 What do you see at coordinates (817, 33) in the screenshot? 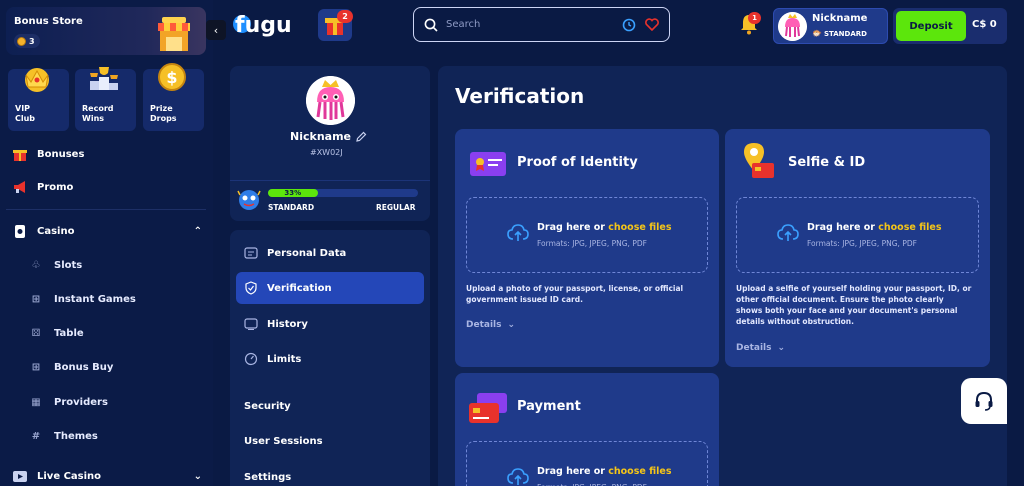
I see `level-icon: 🐡` at bounding box center [817, 33].